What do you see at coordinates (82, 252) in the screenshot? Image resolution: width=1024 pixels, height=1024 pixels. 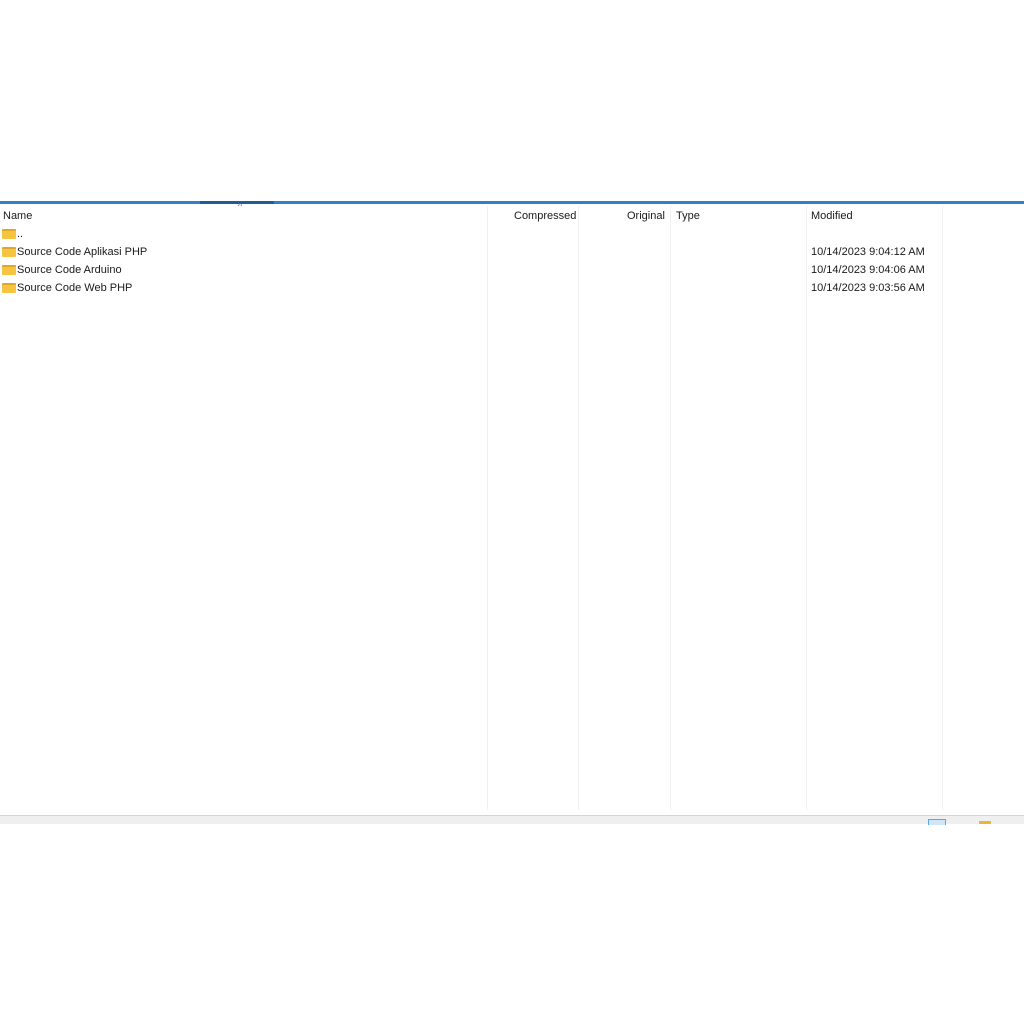 I see `item-name: Source Code Aplikasi PHP` at bounding box center [82, 252].